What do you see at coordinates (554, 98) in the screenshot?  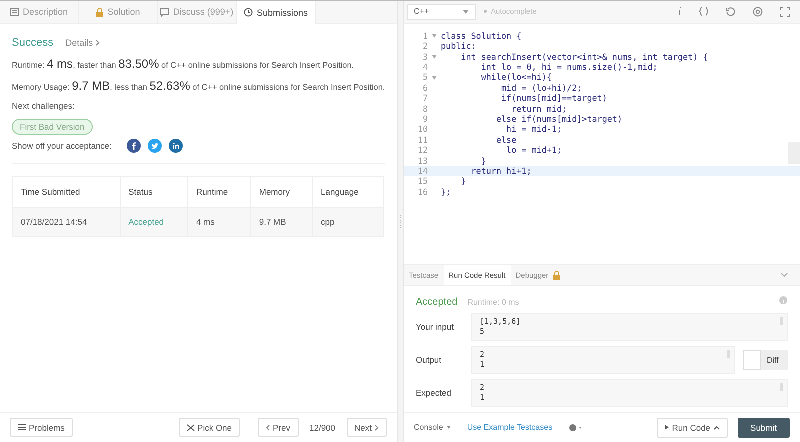 I see `code-line: if(nums[mid]==target)` at bounding box center [554, 98].